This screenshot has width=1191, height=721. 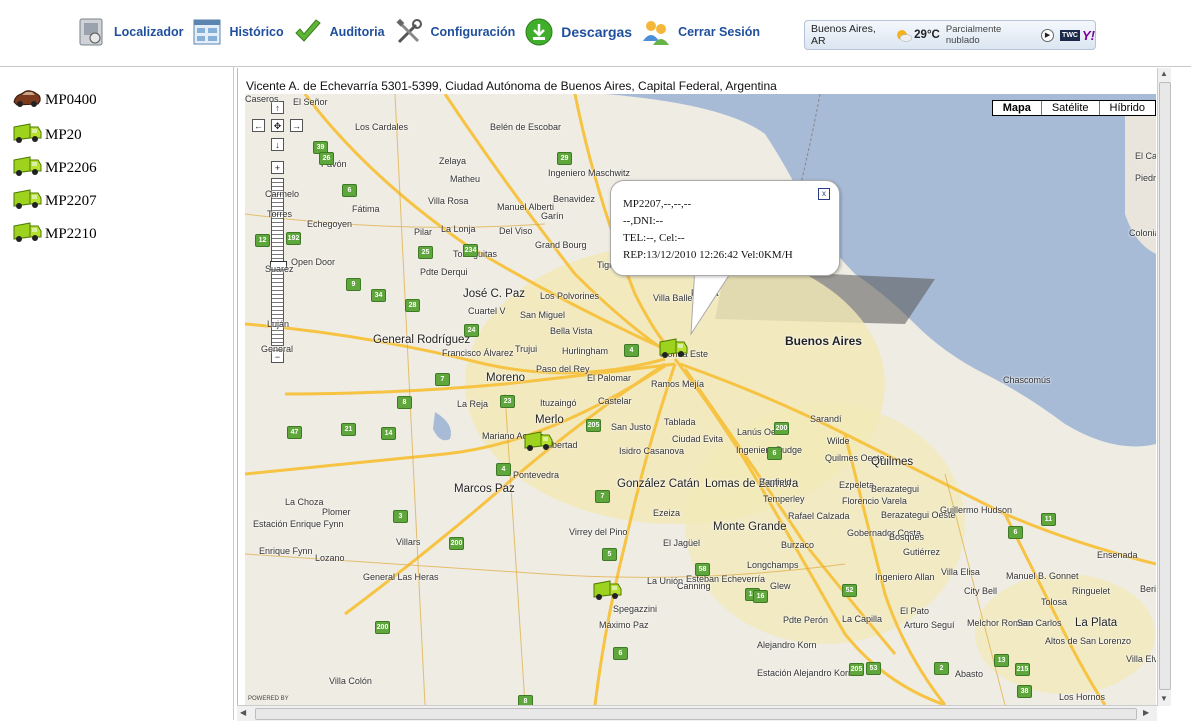 What do you see at coordinates (71, 234) in the screenshot?
I see `vehicle-label: MP2210` at bounding box center [71, 234].